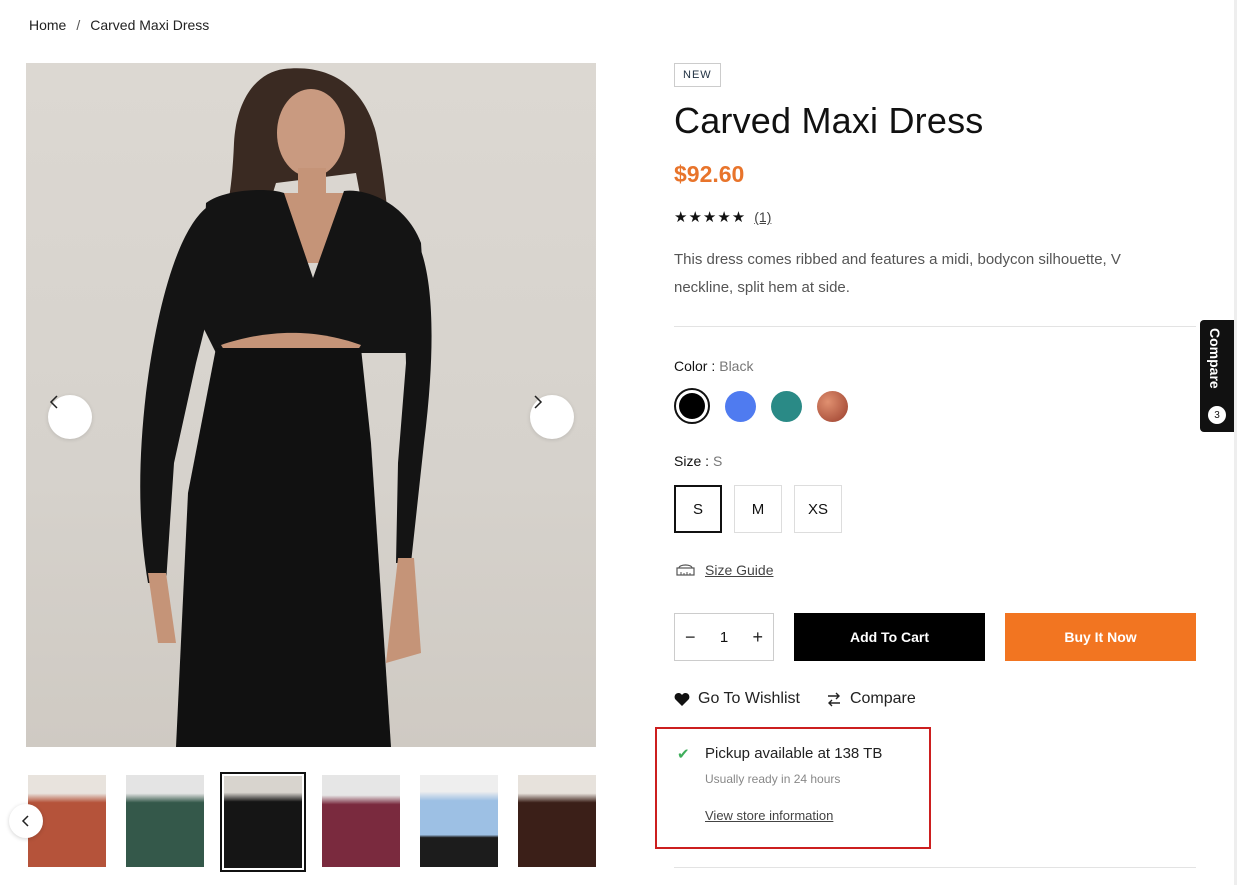  Describe the element at coordinates (683, 754) in the screenshot. I see `check-icon: ✔` at that location.